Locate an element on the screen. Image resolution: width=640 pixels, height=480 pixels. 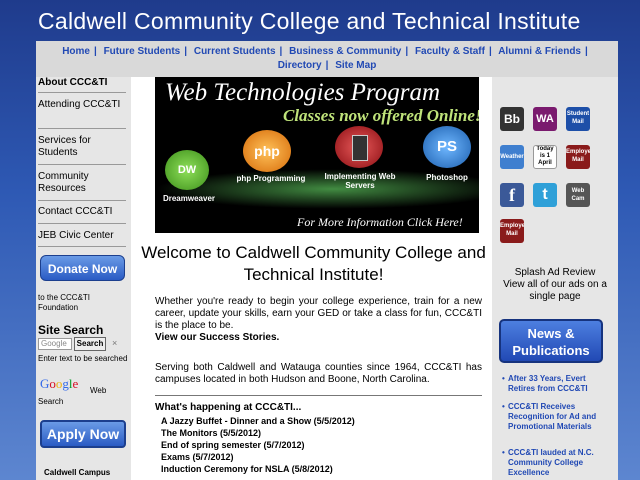
google-logo: Google is located at coordinates (59, 383).